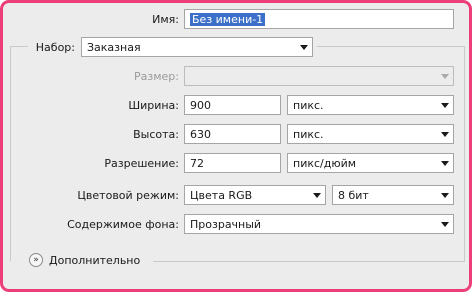  What do you see at coordinates (221, 195) in the screenshot?
I see `color-mode-value: Цвета RGB` at bounding box center [221, 195].